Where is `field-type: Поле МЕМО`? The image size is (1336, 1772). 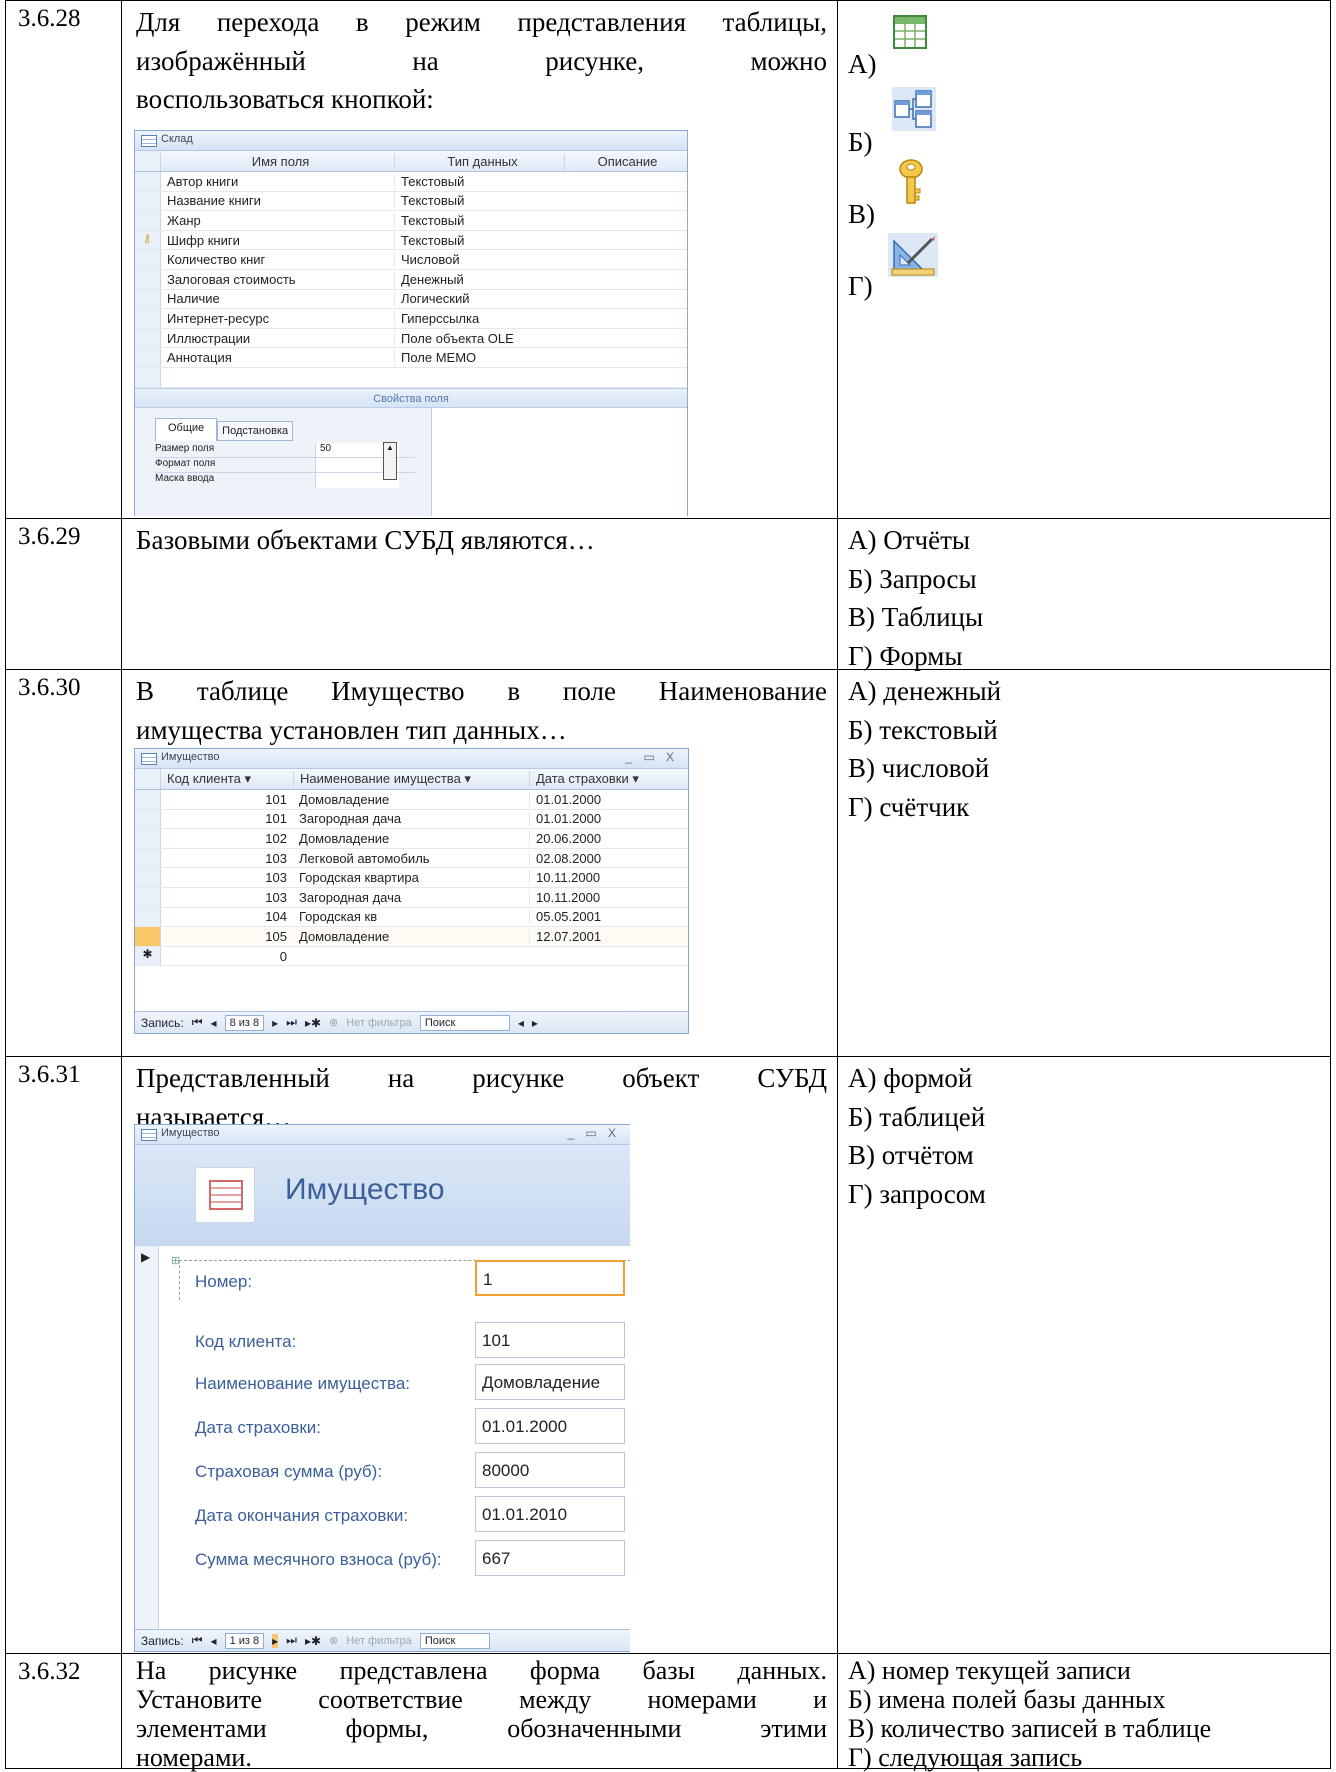
field-type: Поле МЕМО is located at coordinates (479, 358).